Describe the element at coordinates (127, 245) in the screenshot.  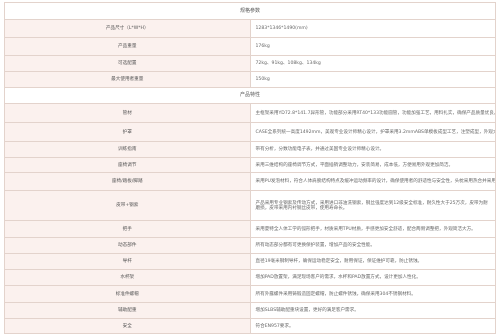
I see `feature-label: 动态部件` at that location.